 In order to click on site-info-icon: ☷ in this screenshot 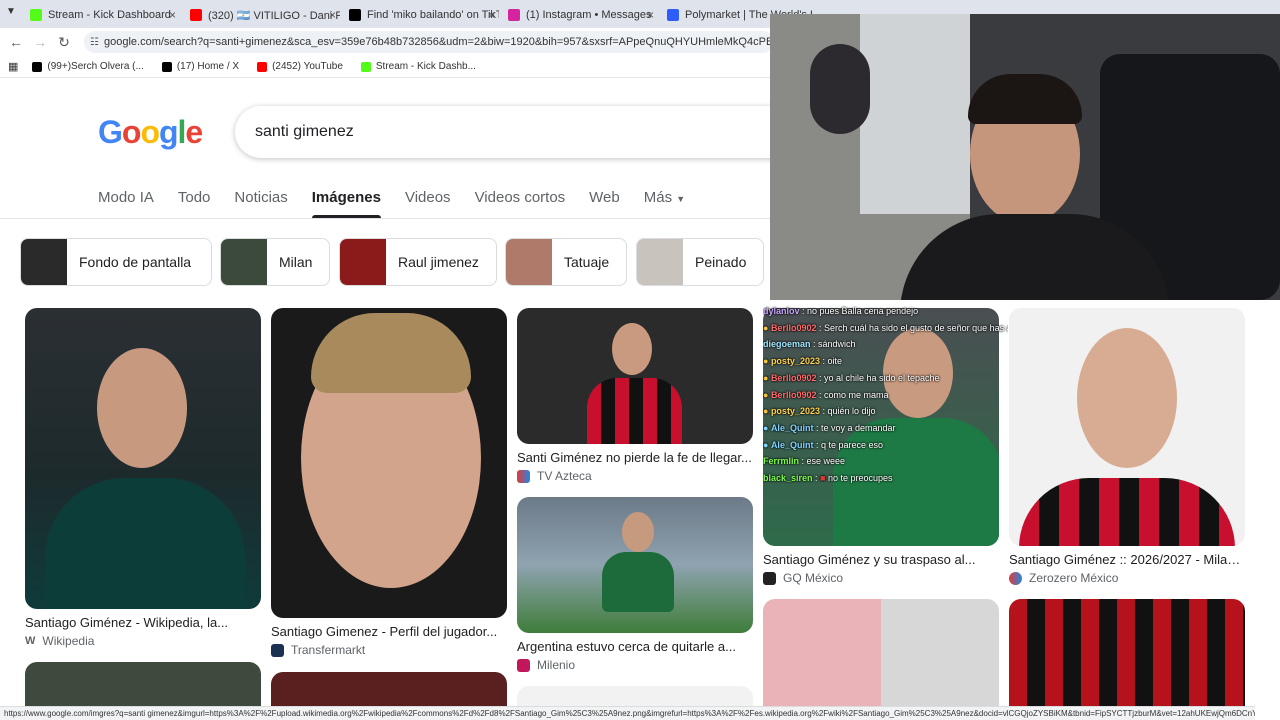, I will do `click(94, 42)`.